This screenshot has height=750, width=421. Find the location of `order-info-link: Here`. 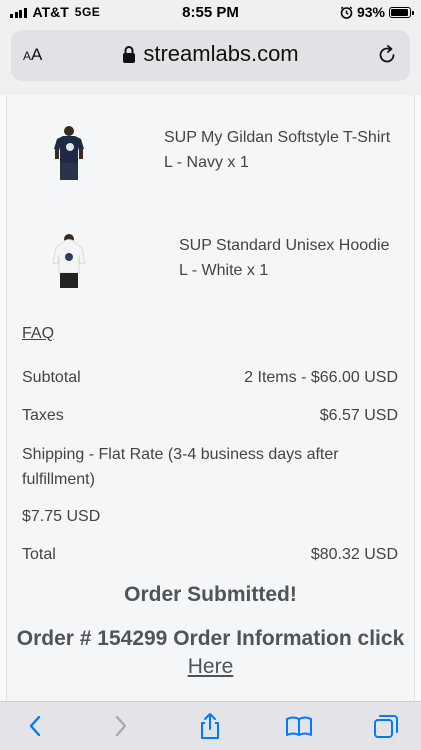

order-info-link: Here is located at coordinates (211, 666).